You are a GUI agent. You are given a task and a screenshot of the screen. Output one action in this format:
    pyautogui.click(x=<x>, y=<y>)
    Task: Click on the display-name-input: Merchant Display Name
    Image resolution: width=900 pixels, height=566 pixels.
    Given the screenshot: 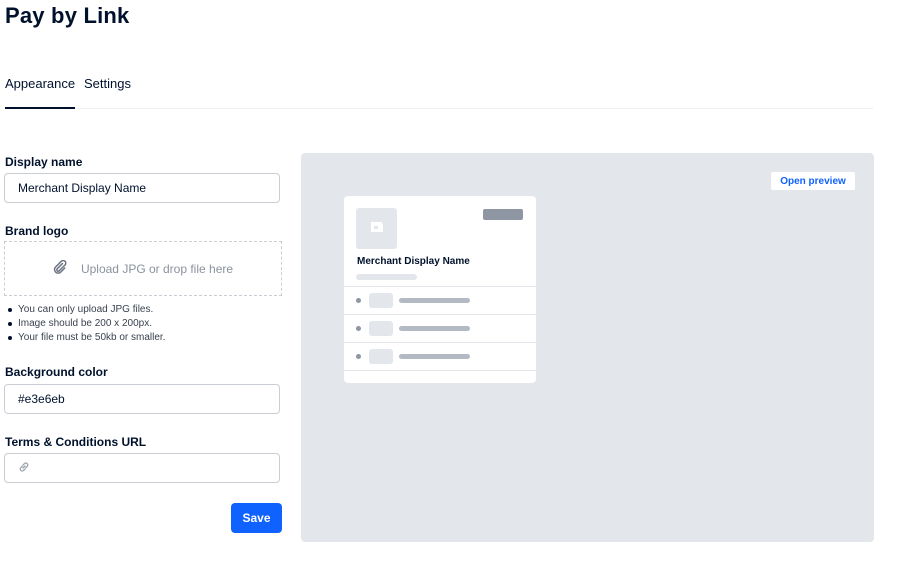 What is the action you would take?
    pyautogui.click(x=142, y=188)
    